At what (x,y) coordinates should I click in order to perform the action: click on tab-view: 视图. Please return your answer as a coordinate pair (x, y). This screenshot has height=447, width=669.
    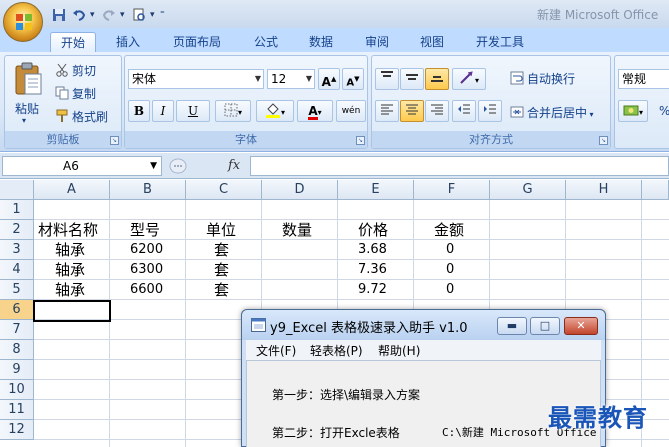
    Looking at the image, I should click on (432, 42).